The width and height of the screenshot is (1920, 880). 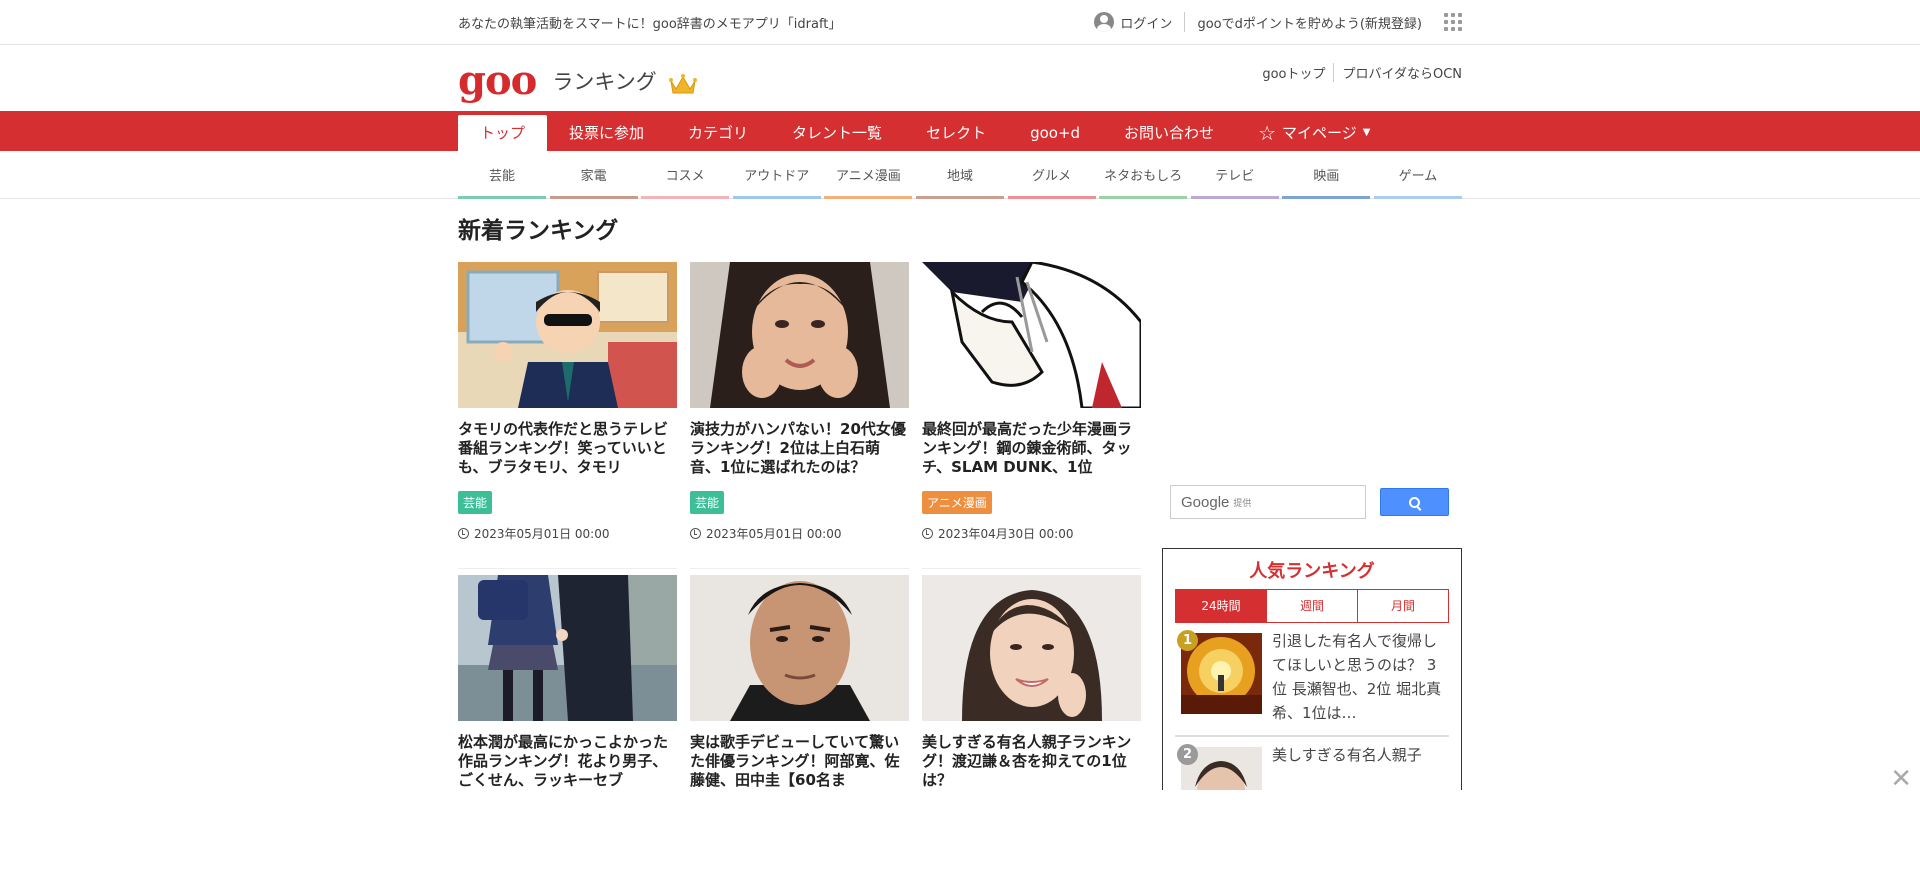 What do you see at coordinates (682, 84) in the screenshot?
I see `crown-icon` at bounding box center [682, 84].